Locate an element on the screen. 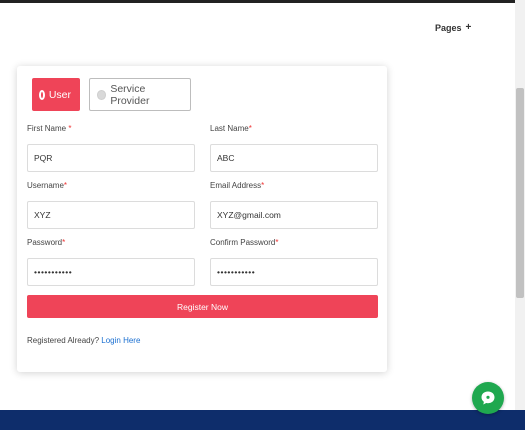 The height and width of the screenshot is (430, 525). login-here-link: Login Here is located at coordinates (120, 340).